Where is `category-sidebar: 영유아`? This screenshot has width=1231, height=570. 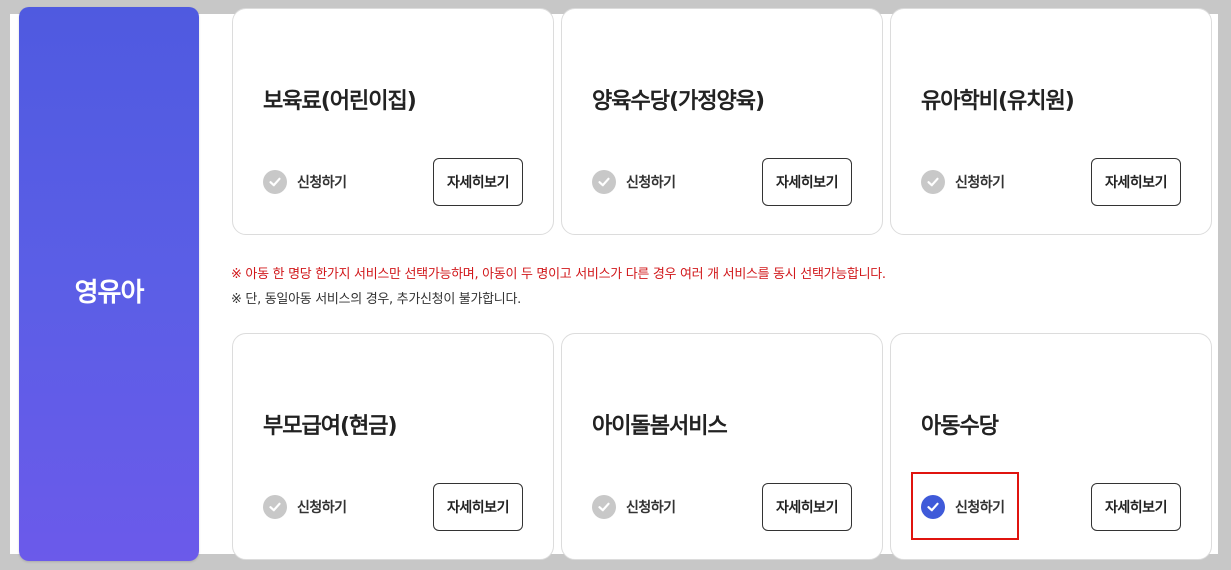 category-sidebar: 영유아 is located at coordinates (109, 284).